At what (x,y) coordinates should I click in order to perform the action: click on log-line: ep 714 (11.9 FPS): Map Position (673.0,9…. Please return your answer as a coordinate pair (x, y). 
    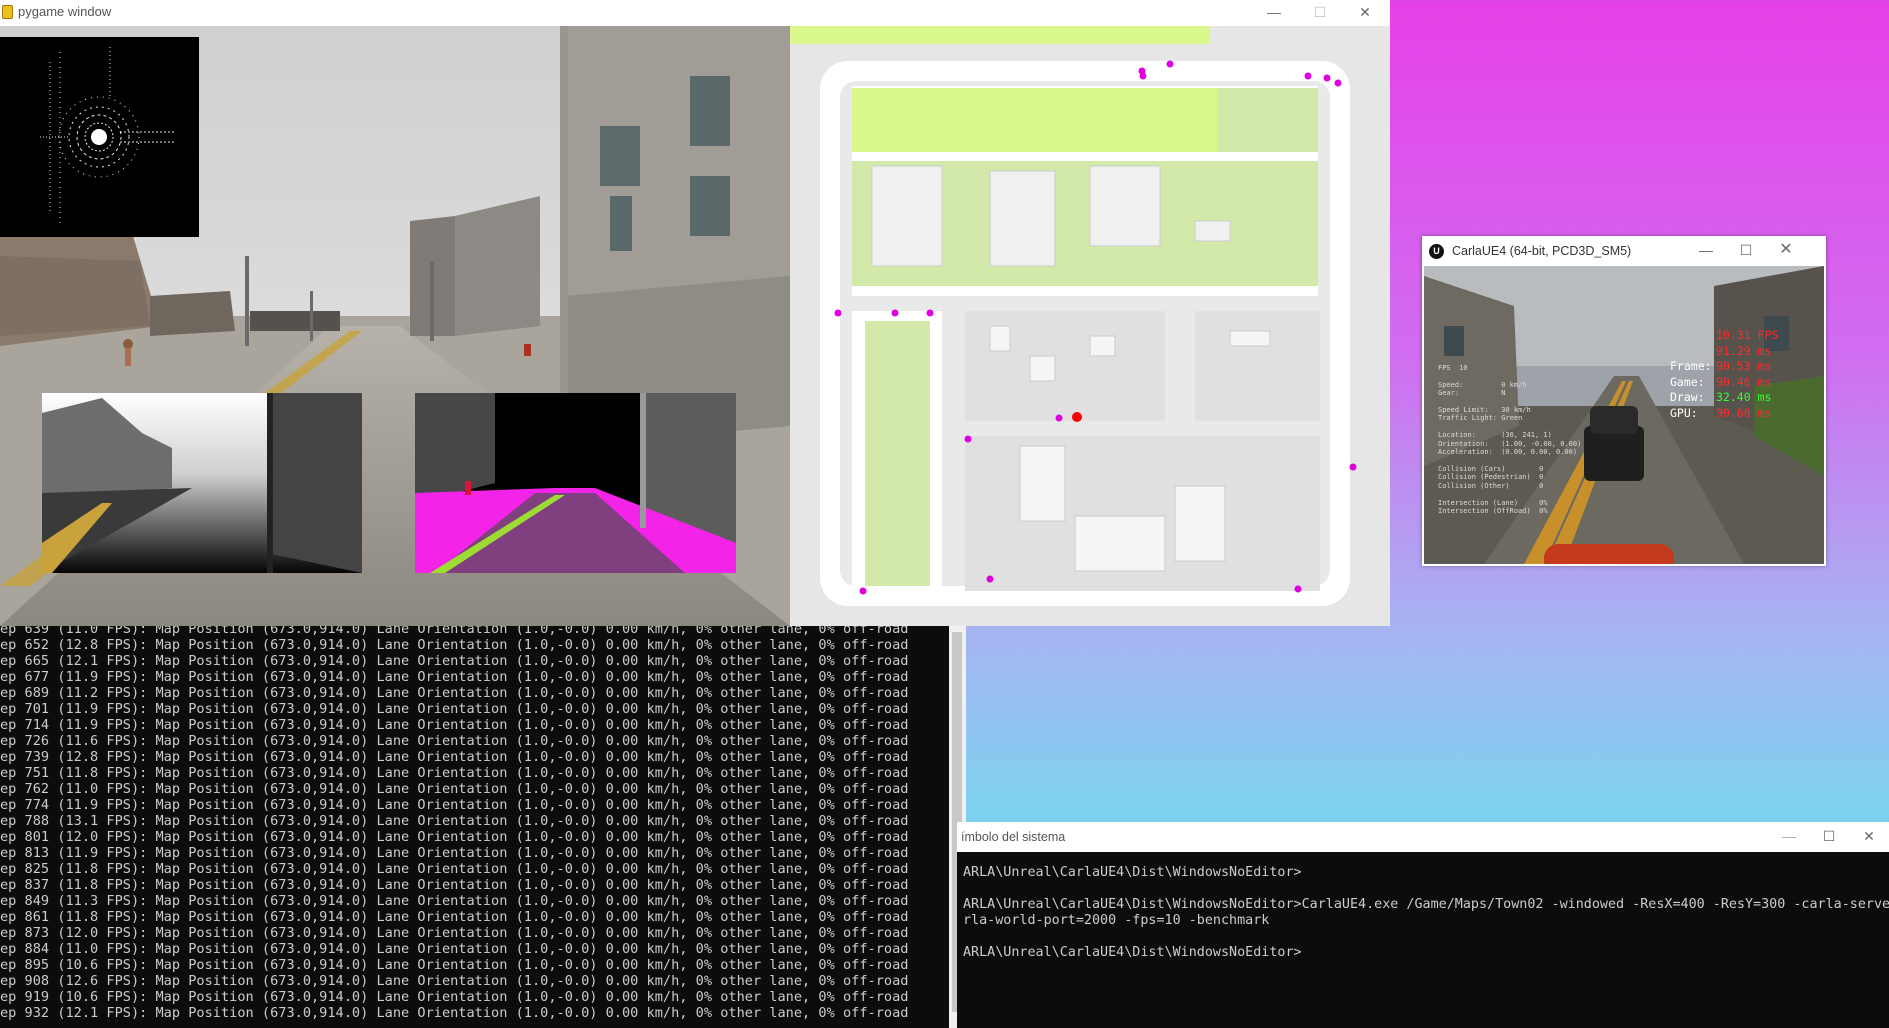
    Looking at the image, I should click on (454, 725).